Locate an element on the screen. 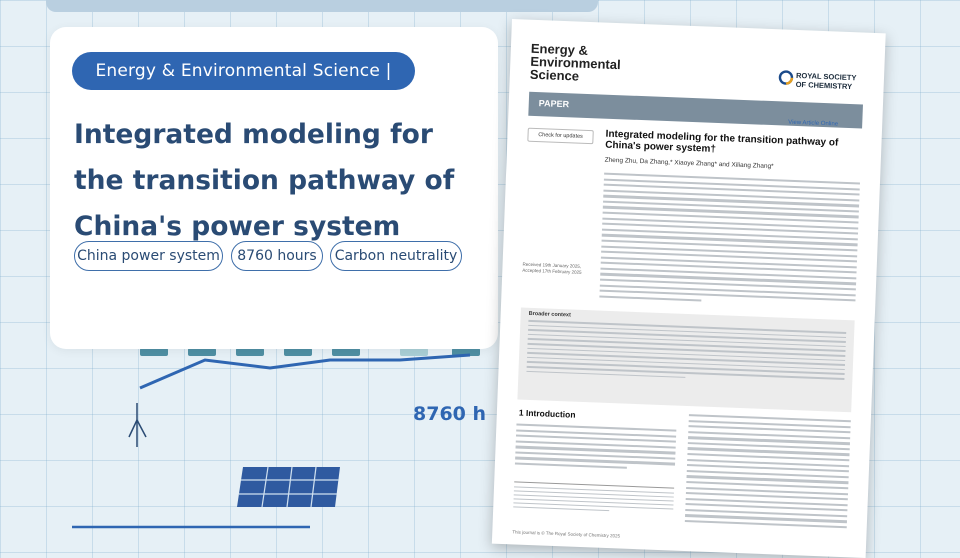 Image resolution: width=960 pixels, height=558 pixels. solar-panel-icon is located at coordinates (288, 487).